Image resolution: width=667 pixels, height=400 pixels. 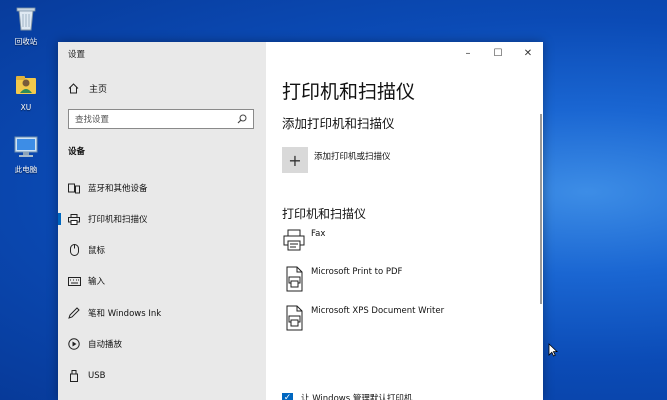 I want to click on printer-icon, so click(x=74, y=219).